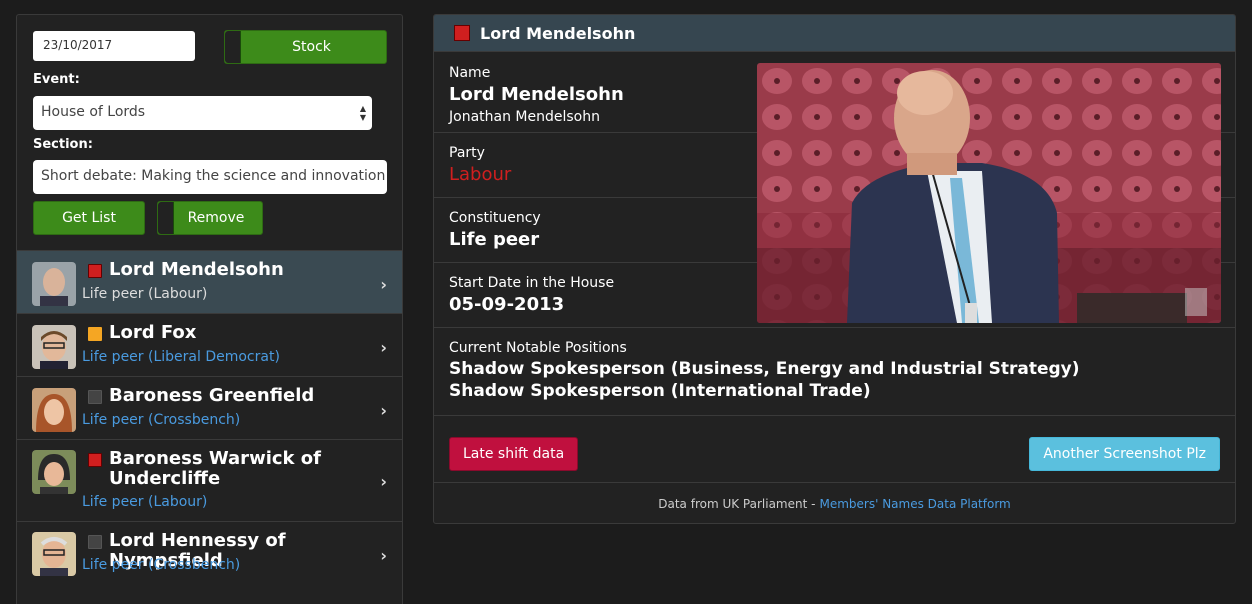 The height and width of the screenshot is (604, 1252). I want to click on remove-toggle-button: Remove, so click(210, 218).